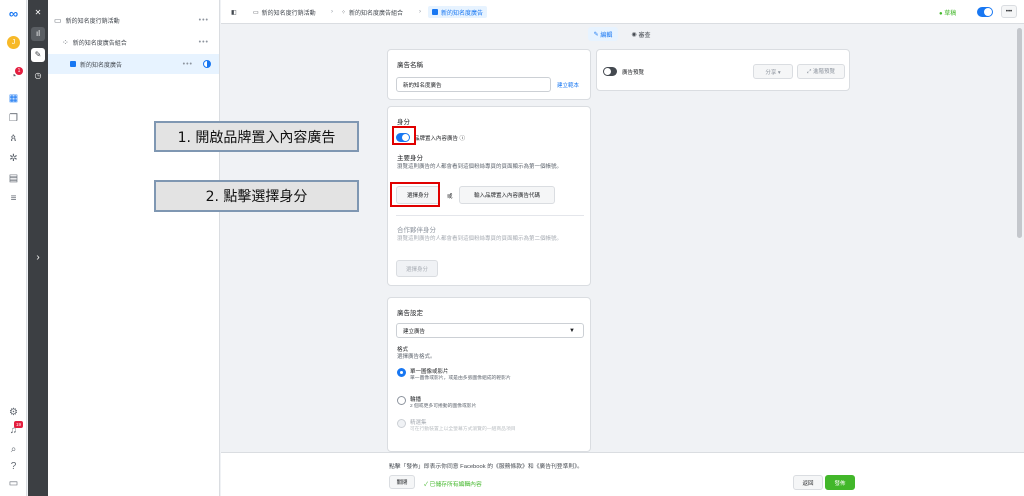  What do you see at coordinates (440, 139) in the screenshot?
I see `branded-content-label: 品牌置入內容廣告 ⓘ` at bounding box center [440, 139].